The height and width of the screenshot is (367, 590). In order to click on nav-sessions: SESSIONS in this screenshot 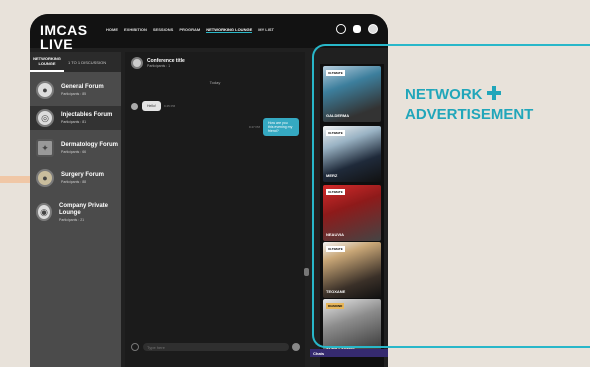, I will do `click(163, 30)`.